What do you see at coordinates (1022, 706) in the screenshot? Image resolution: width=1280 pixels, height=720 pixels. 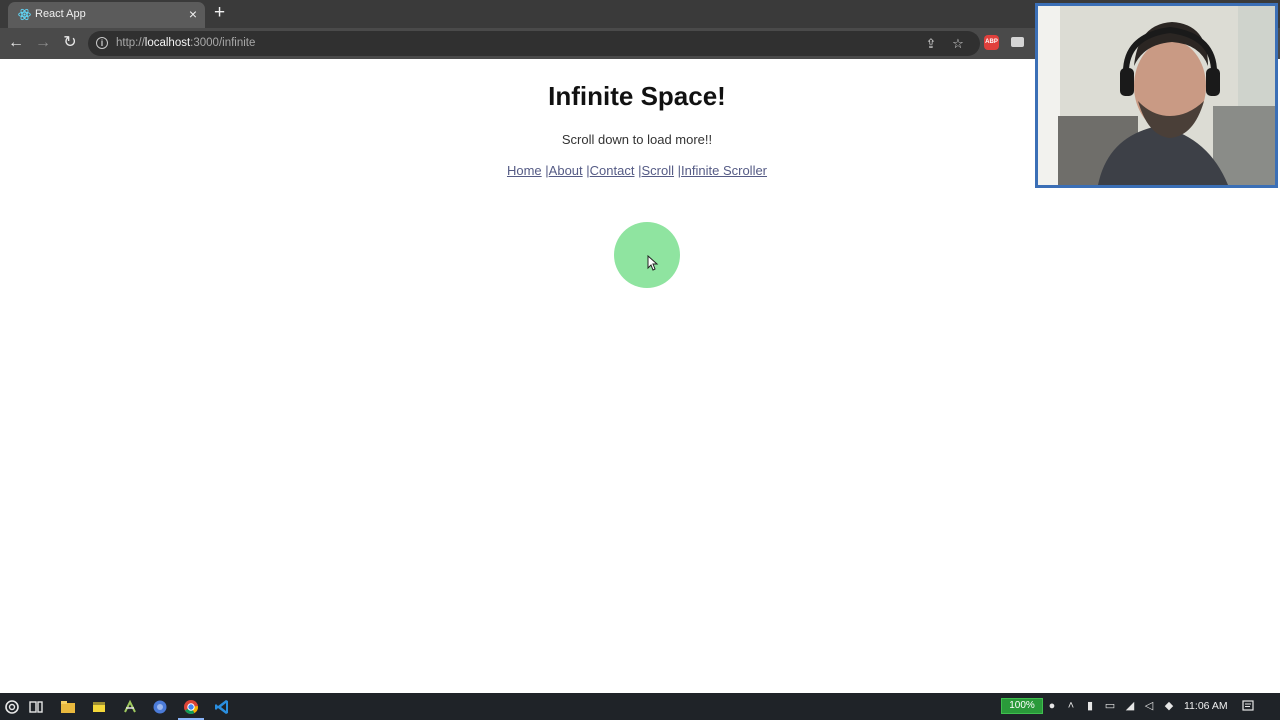 I see `battery-indicator: 100%` at bounding box center [1022, 706].